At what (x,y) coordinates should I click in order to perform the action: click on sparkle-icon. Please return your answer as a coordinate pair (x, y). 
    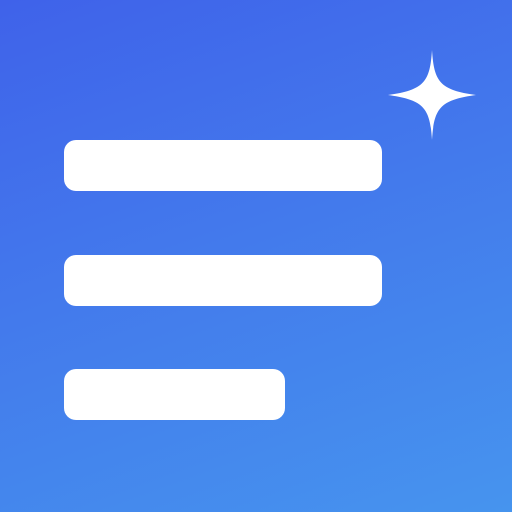
    Looking at the image, I should click on (432, 95).